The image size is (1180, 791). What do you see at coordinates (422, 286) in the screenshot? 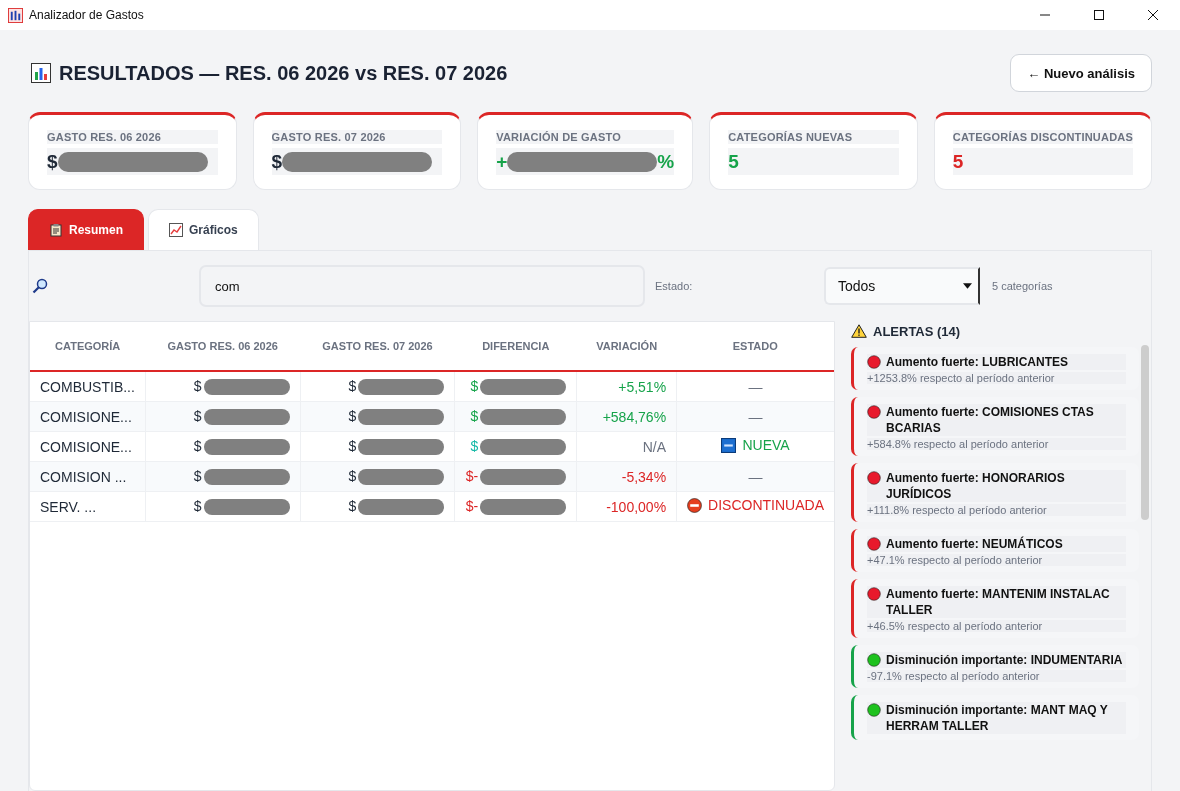
I see `search-field: com` at bounding box center [422, 286].